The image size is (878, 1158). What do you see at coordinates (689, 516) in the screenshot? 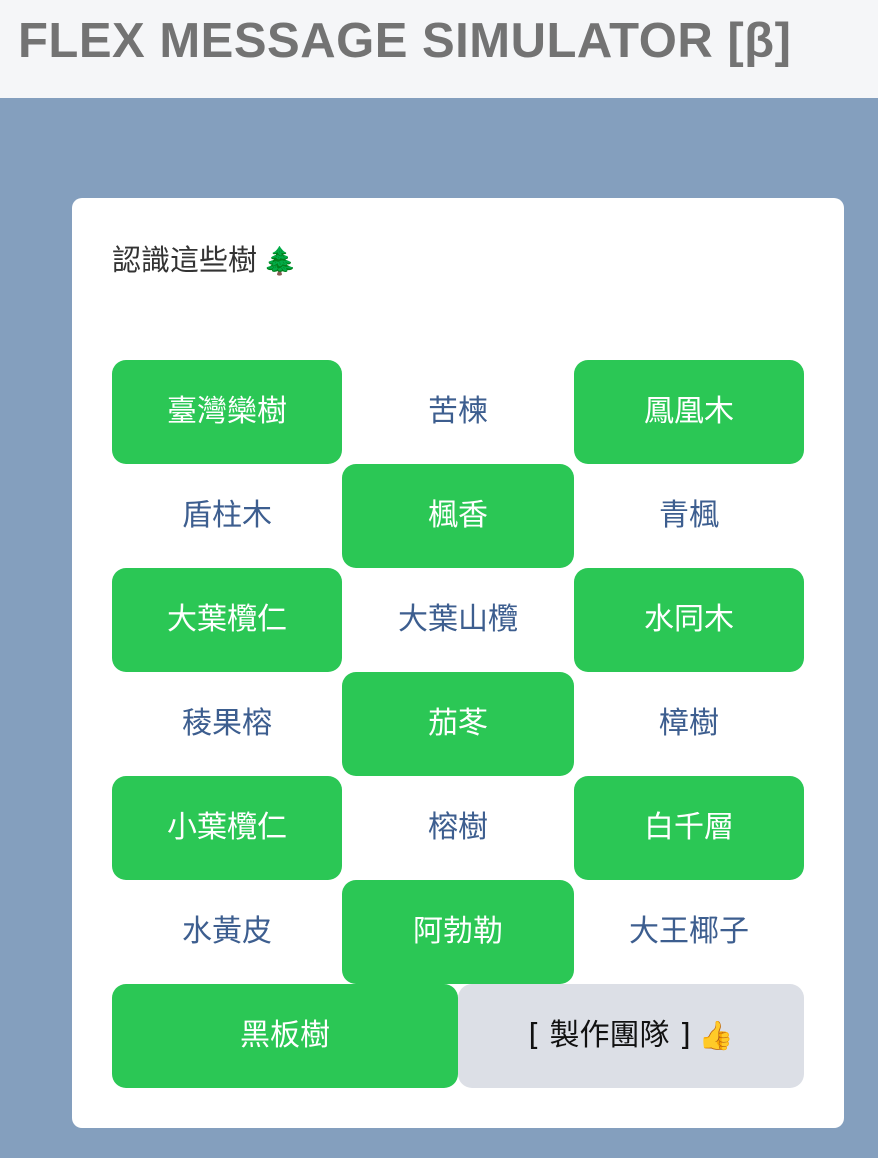
I see `tree-link: 青楓` at bounding box center [689, 516].